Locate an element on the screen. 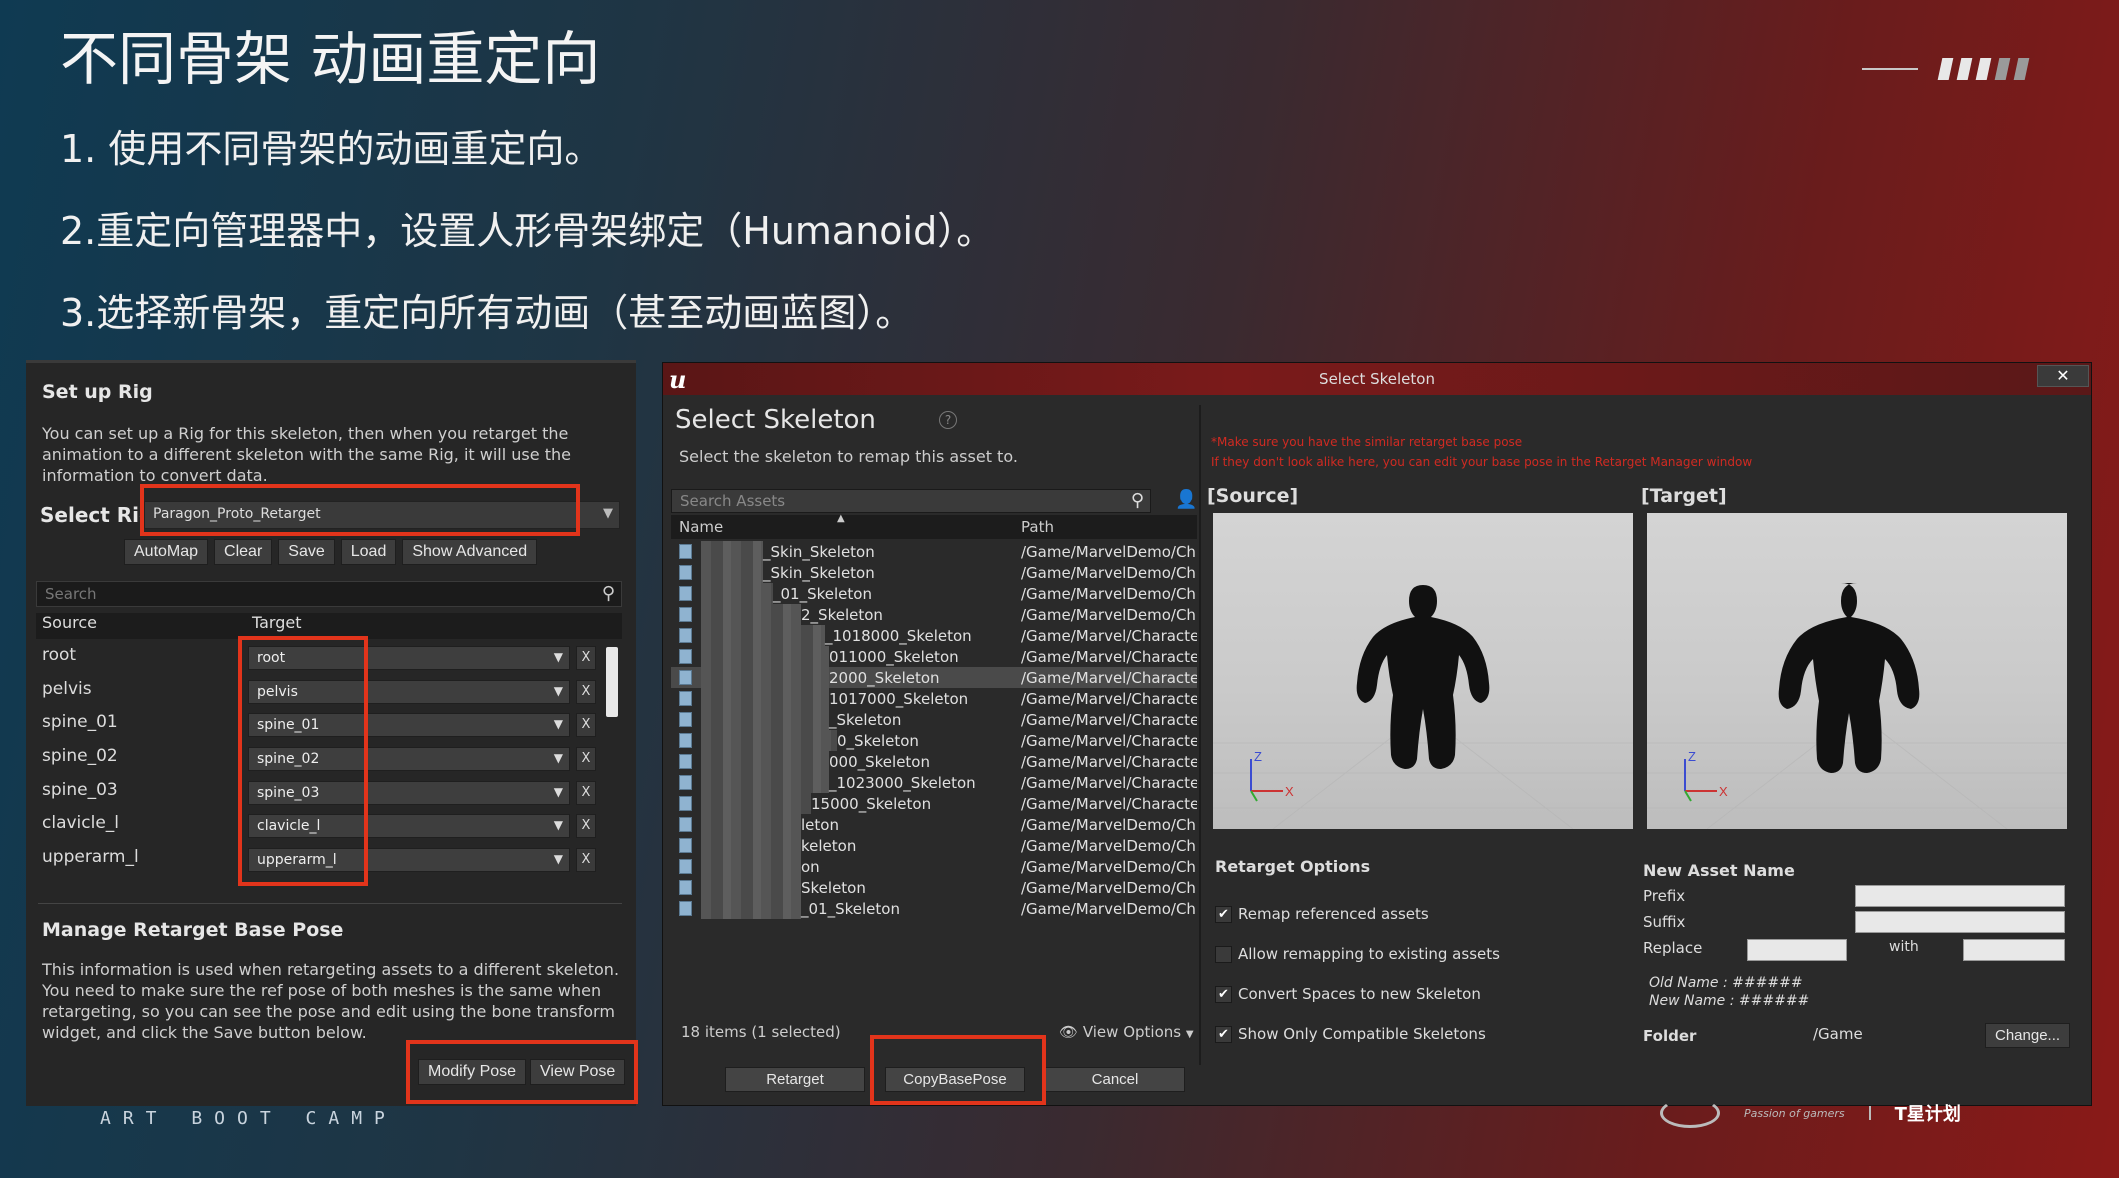 The height and width of the screenshot is (1178, 2119). option-convert-spaces: ✔ Convert Spaces to new Skeleton is located at coordinates (1348, 994).